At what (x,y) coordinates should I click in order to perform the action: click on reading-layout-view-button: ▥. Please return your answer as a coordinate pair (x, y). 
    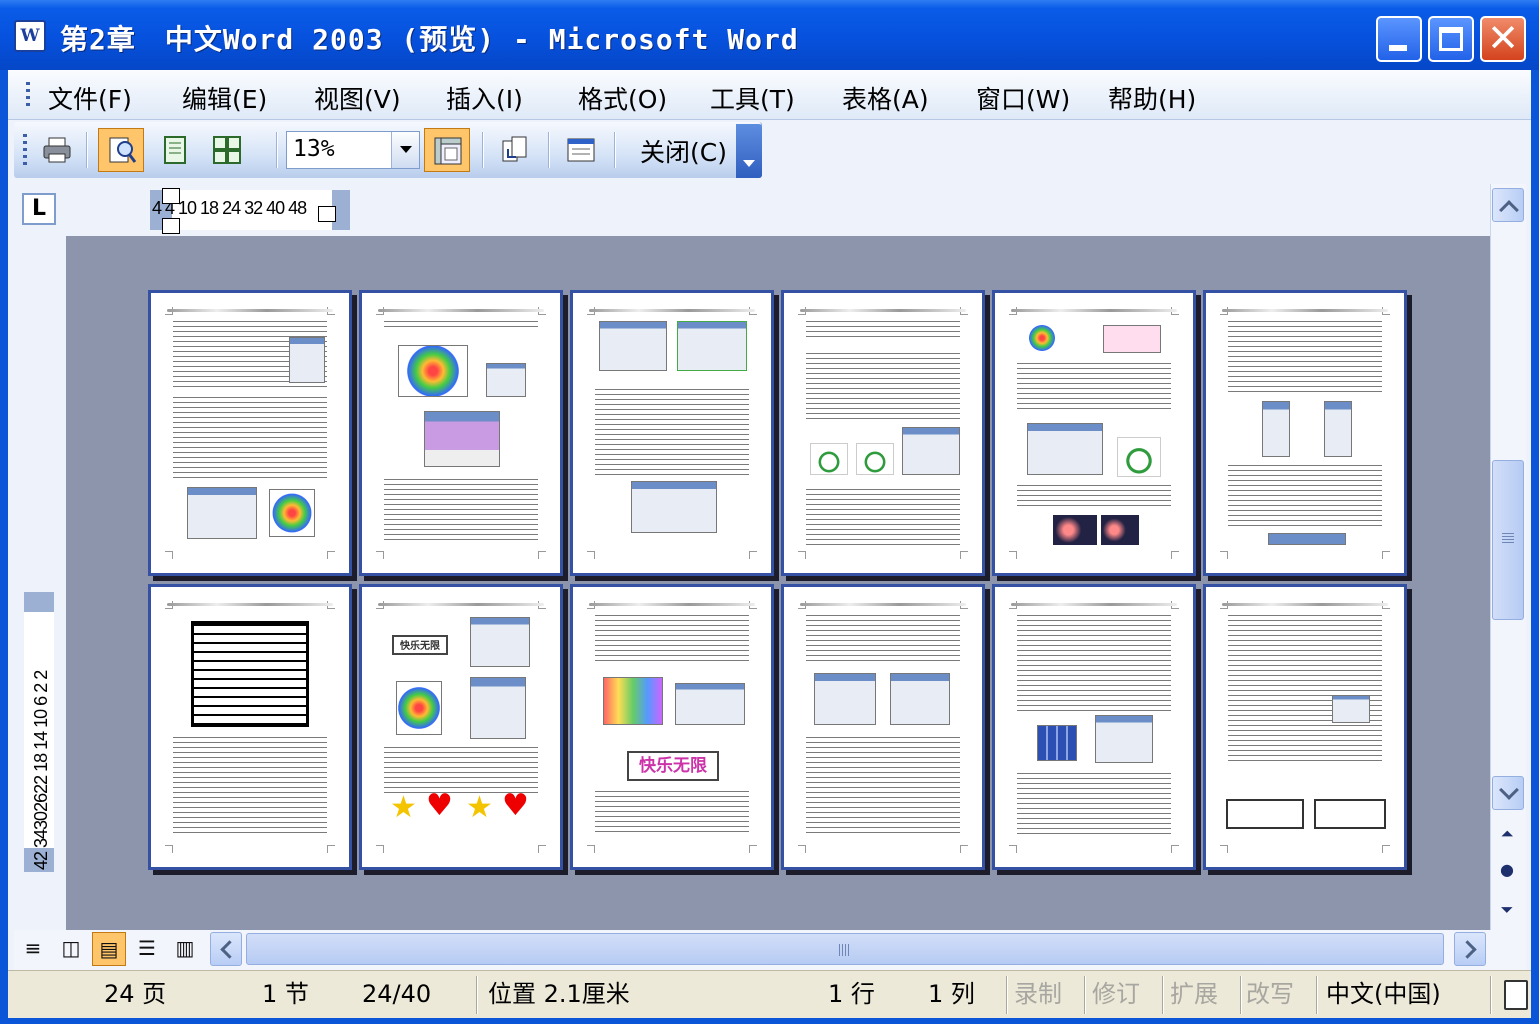
    Looking at the image, I should click on (185, 949).